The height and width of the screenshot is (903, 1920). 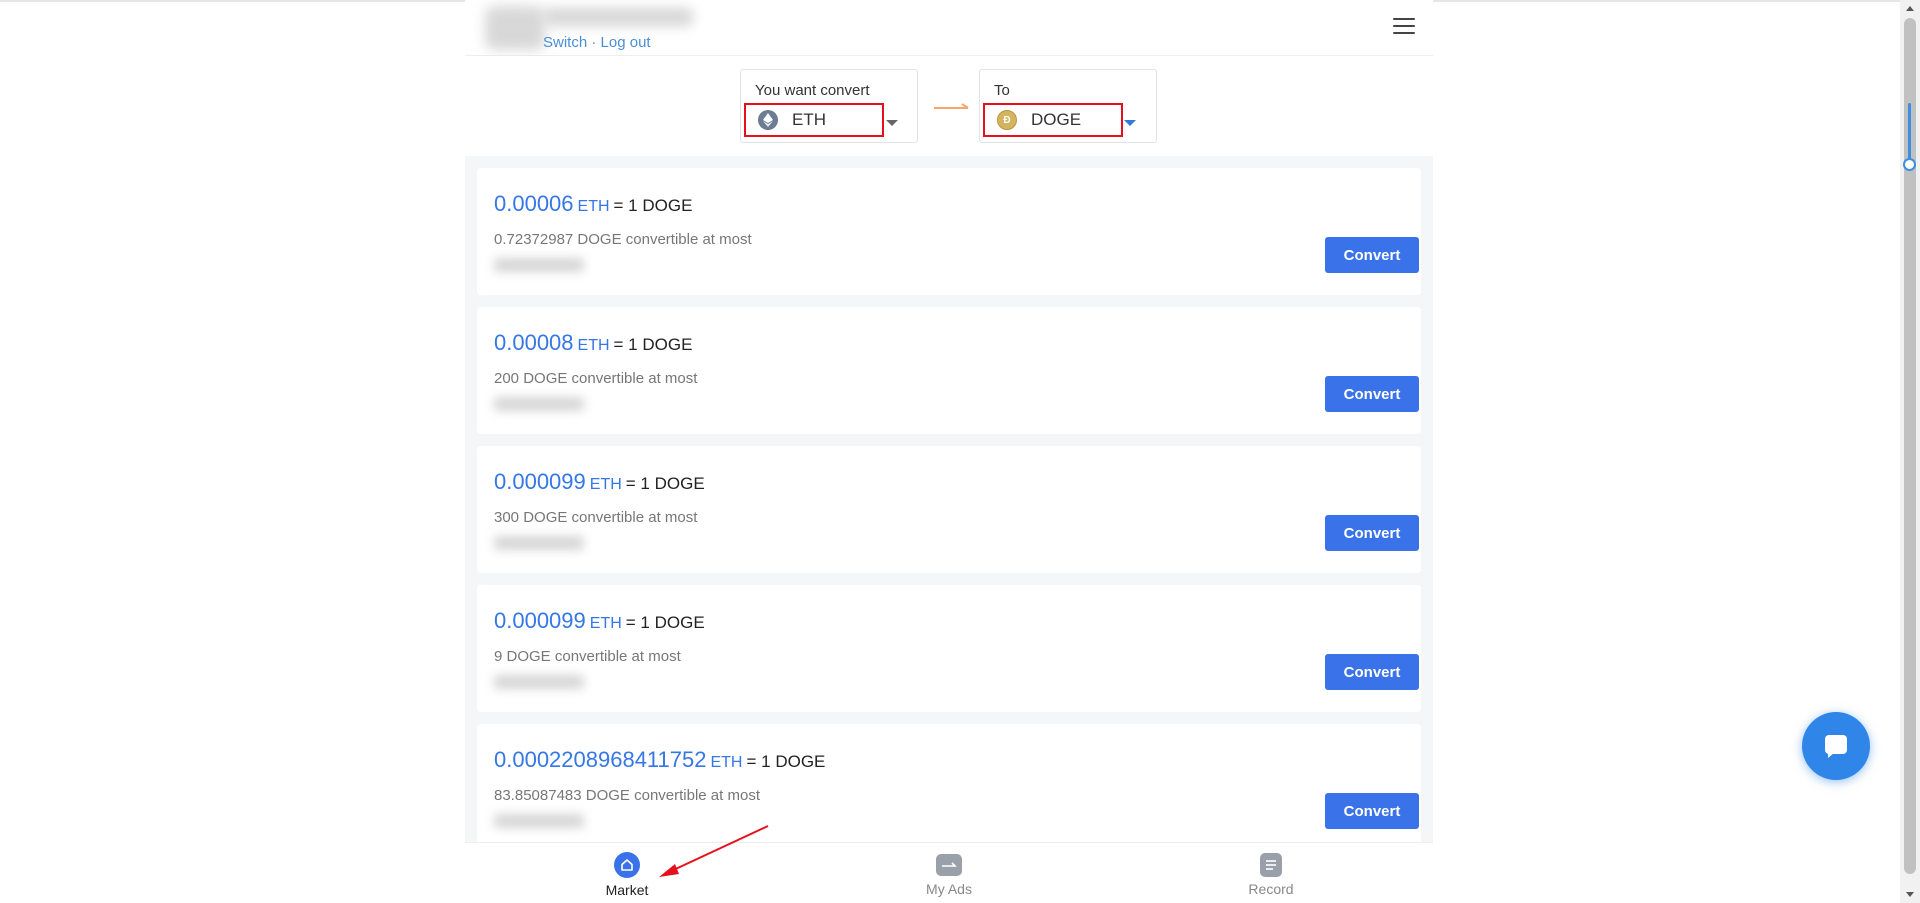 What do you see at coordinates (1404, 27) in the screenshot?
I see `menu-icon` at bounding box center [1404, 27].